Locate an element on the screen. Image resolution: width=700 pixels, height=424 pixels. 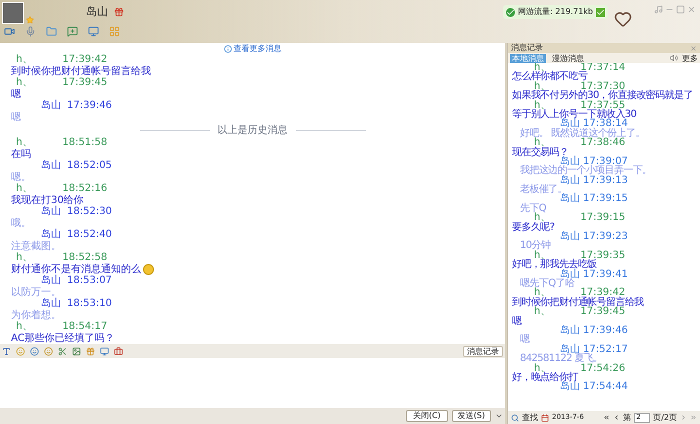
message-text: 哦。 is located at coordinates (21, 223).